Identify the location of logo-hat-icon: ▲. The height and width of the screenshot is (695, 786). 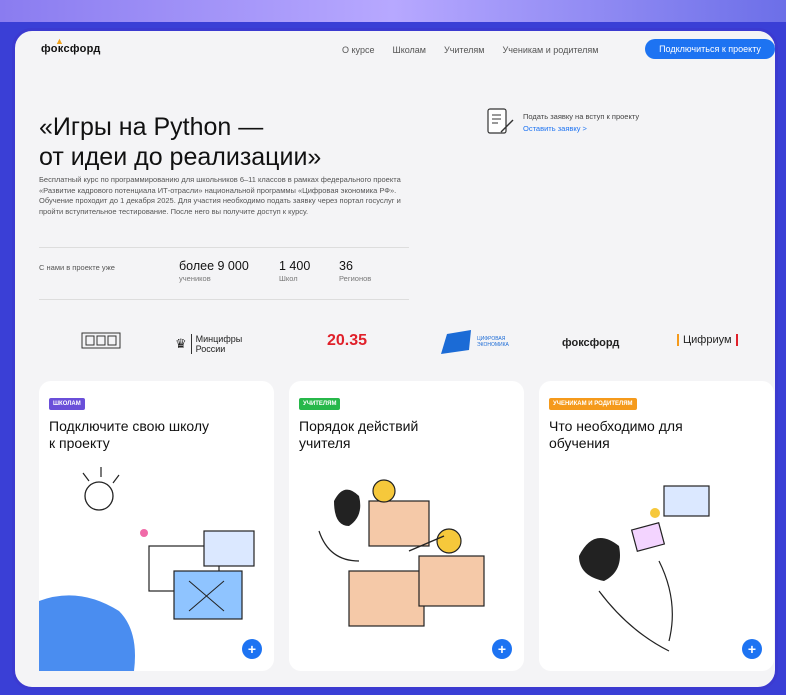
(60, 41).